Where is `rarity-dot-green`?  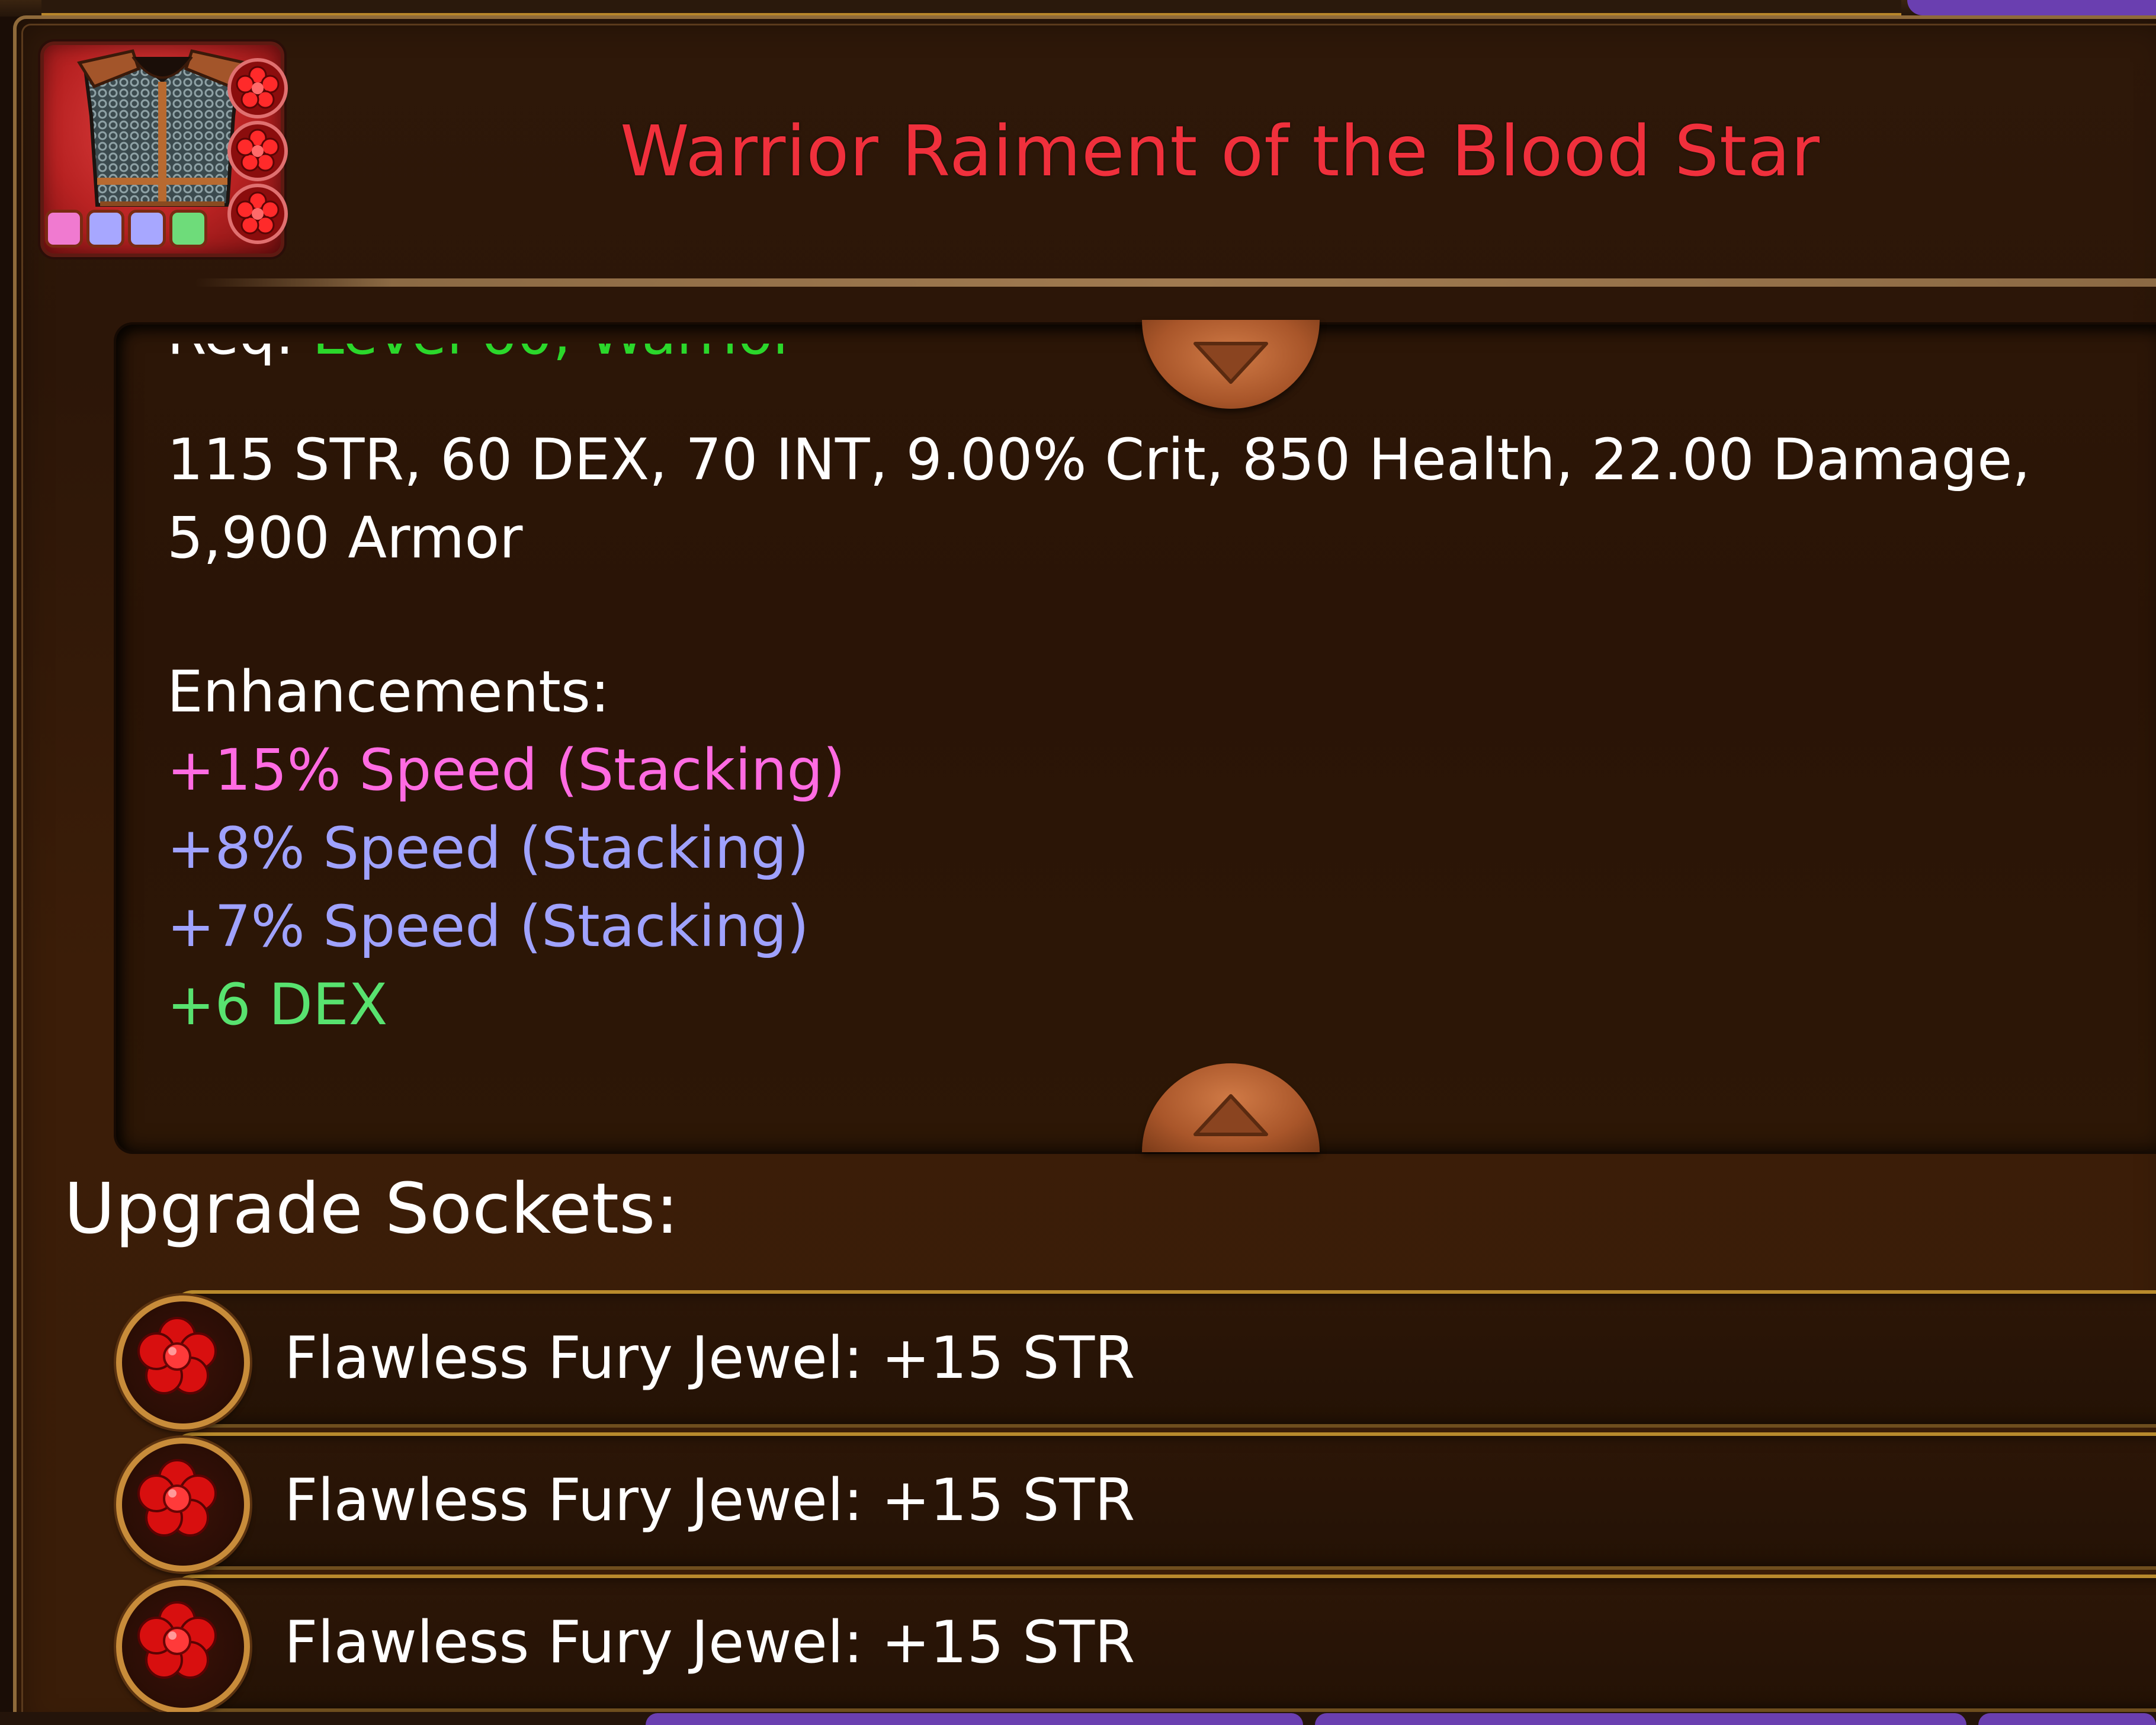 rarity-dot-green is located at coordinates (188, 229).